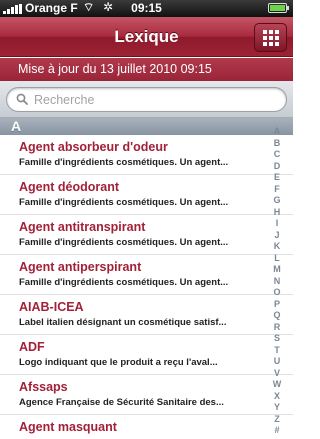 Image resolution: width=320 pixels, height=439 pixels. What do you see at coordinates (277, 385) in the screenshot?
I see `index-letter: W` at bounding box center [277, 385].